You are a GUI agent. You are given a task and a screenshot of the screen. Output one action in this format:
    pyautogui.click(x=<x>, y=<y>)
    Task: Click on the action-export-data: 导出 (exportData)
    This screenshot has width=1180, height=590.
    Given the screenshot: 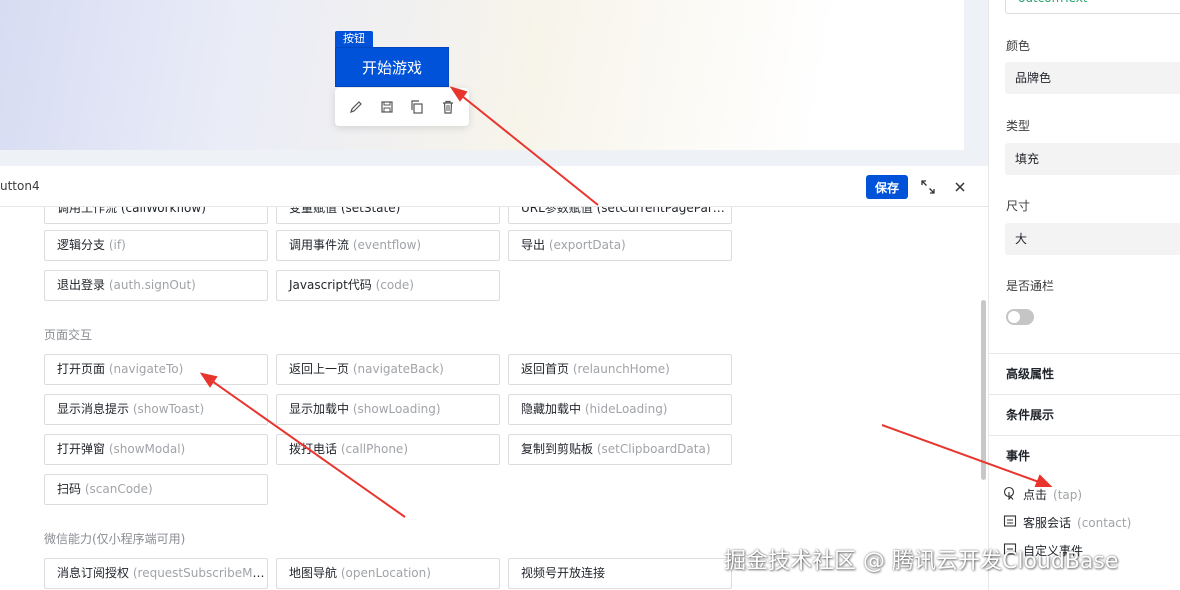 What is the action you would take?
    pyautogui.click(x=620, y=245)
    